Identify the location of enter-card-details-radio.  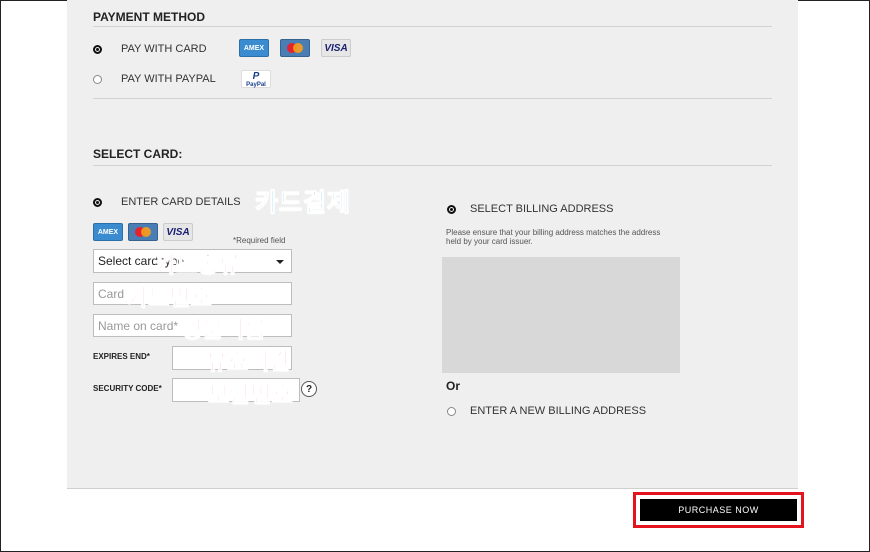
(97, 202).